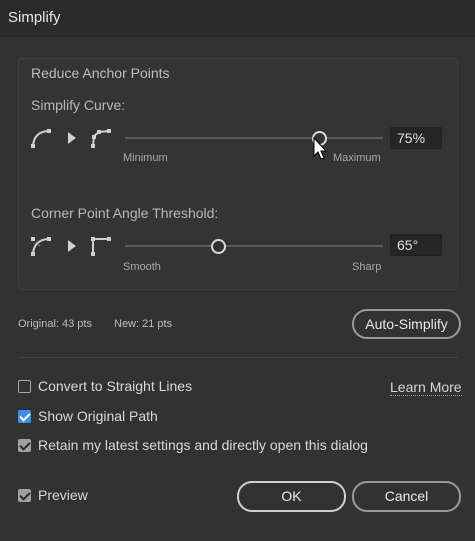  Describe the element at coordinates (237, 18) in the screenshot. I see `title-bar: Simplify` at that location.